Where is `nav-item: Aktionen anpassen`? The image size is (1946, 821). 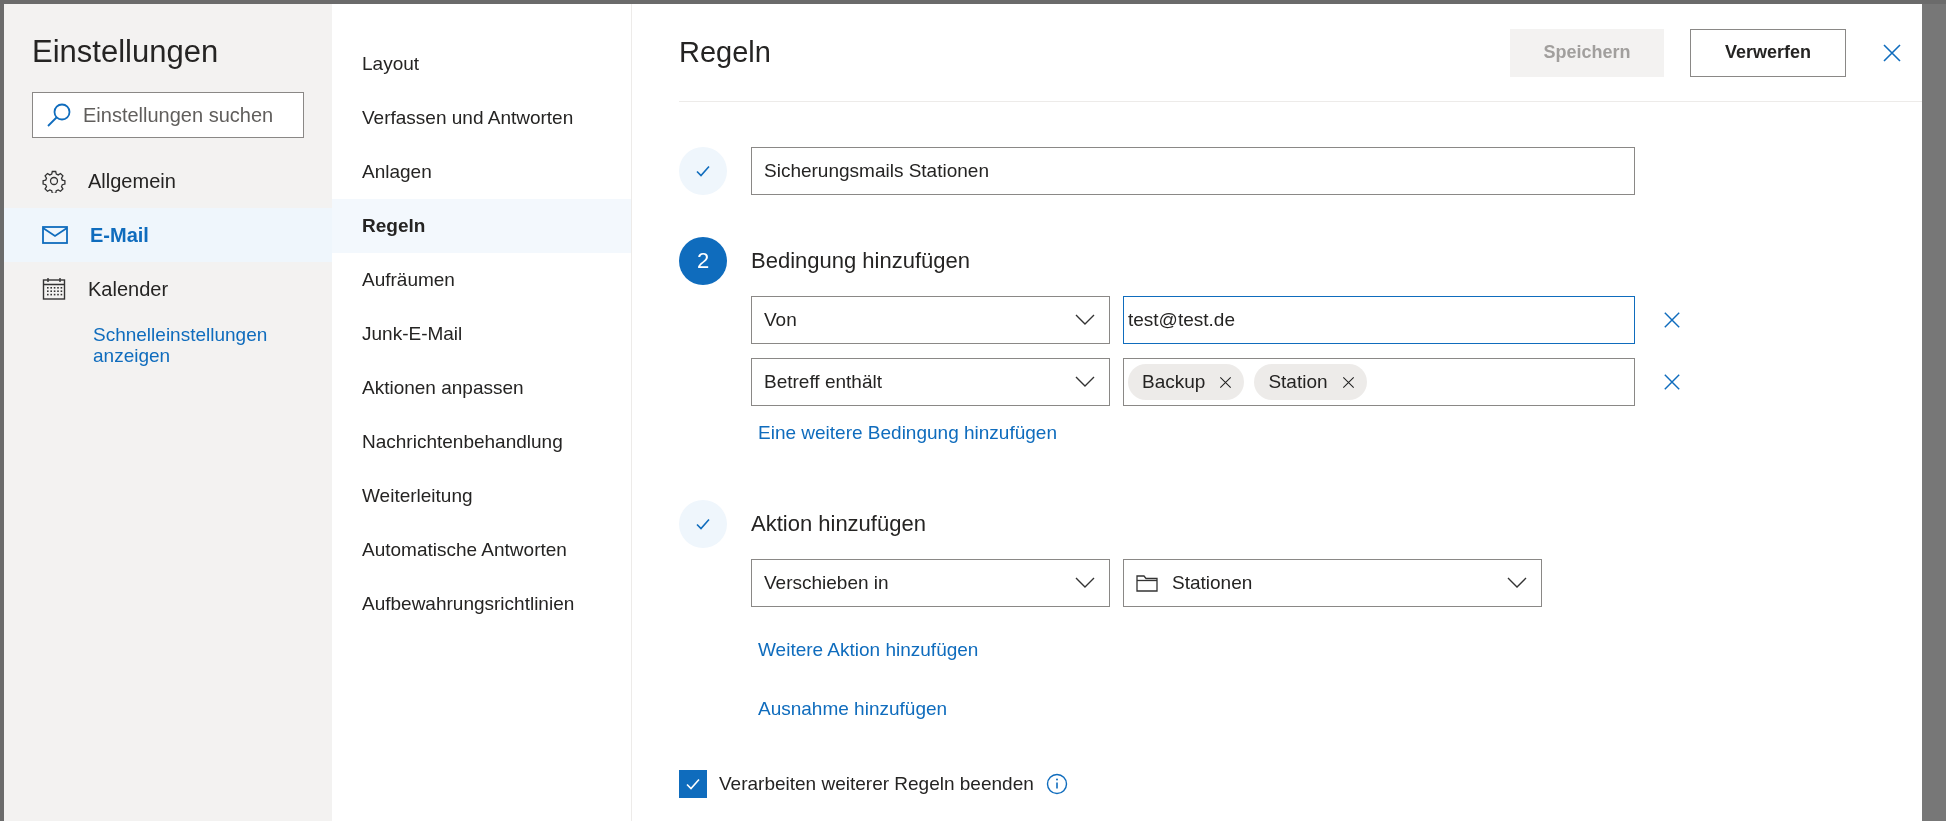
nav-item: Aktionen anpassen is located at coordinates (481, 388).